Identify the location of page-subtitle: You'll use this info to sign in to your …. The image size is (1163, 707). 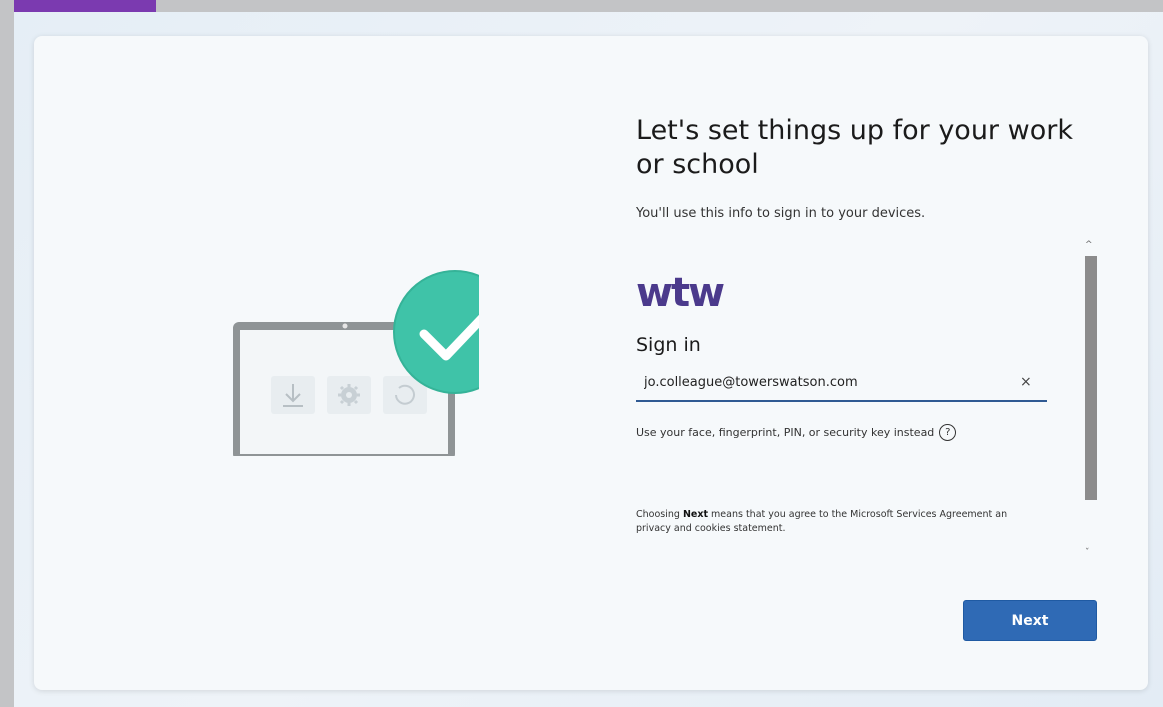
(781, 213).